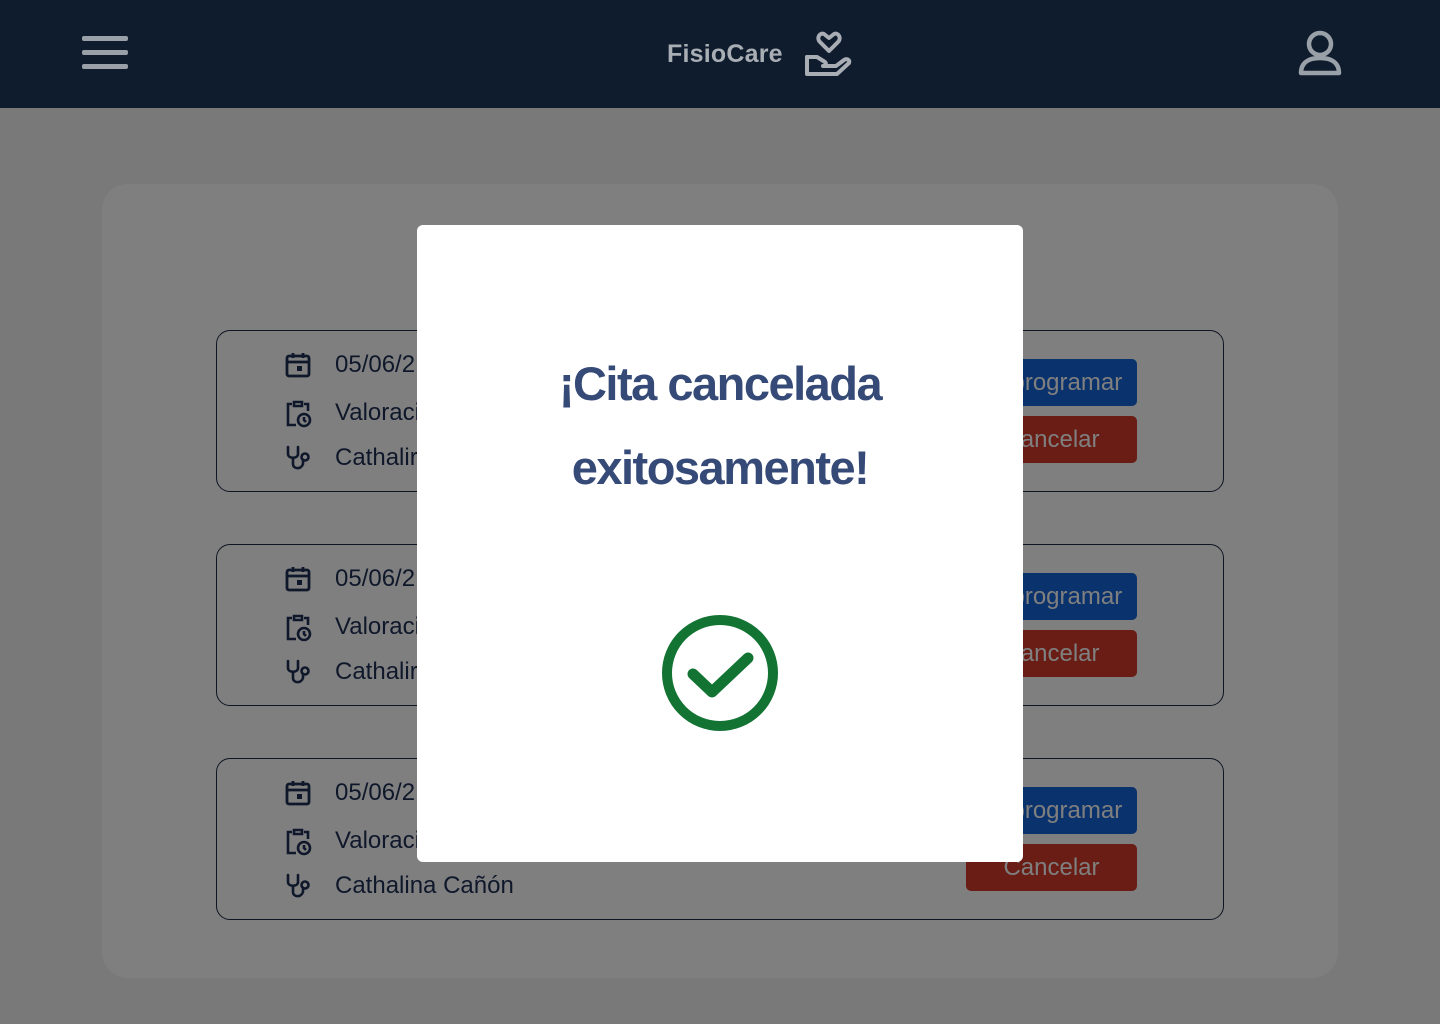  I want to click on top-bar: FisioCare, so click(720, 54).